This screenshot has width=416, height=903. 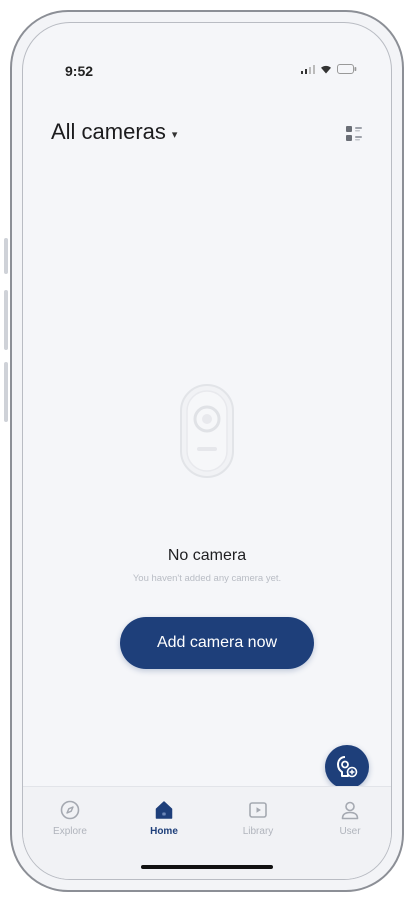 What do you see at coordinates (207, 60) in the screenshot?
I see `status-bar: 9:52` at bounding box center [207, 60].